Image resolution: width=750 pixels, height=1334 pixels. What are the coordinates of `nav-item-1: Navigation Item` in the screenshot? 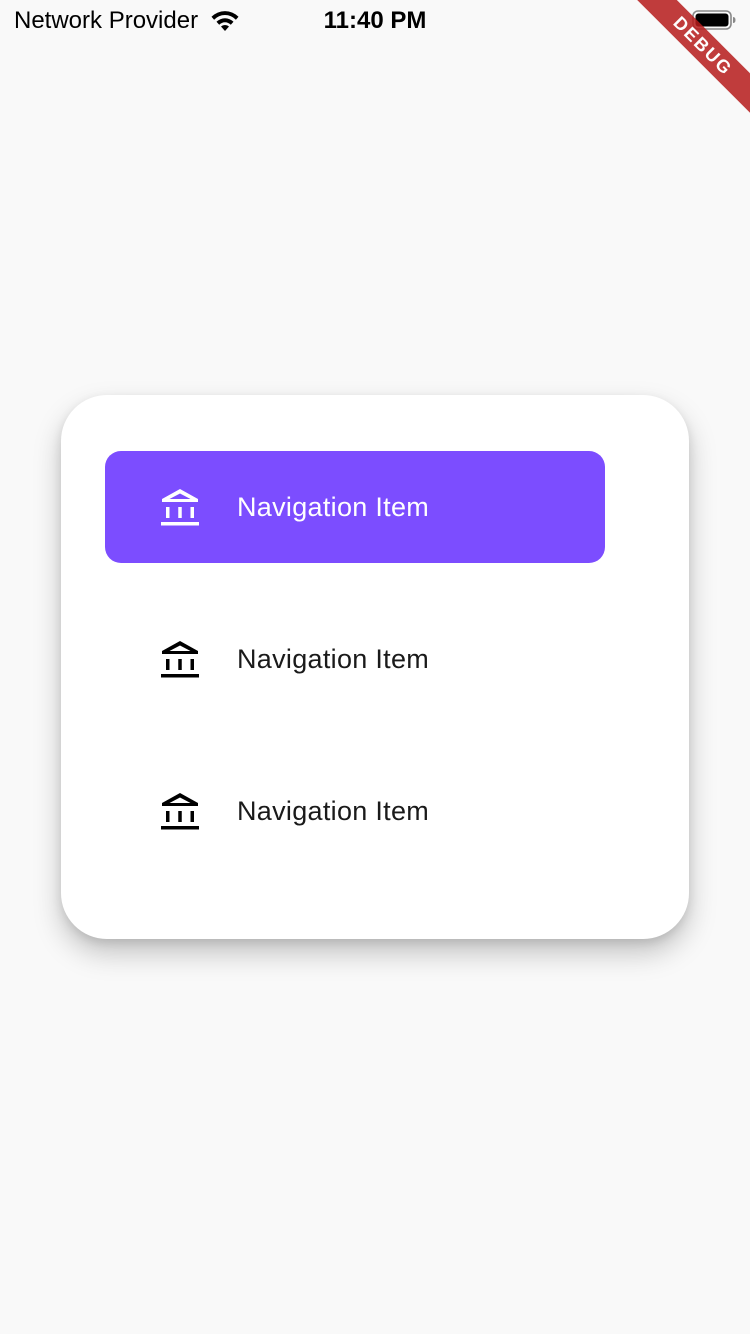 It's located at (355, 507).